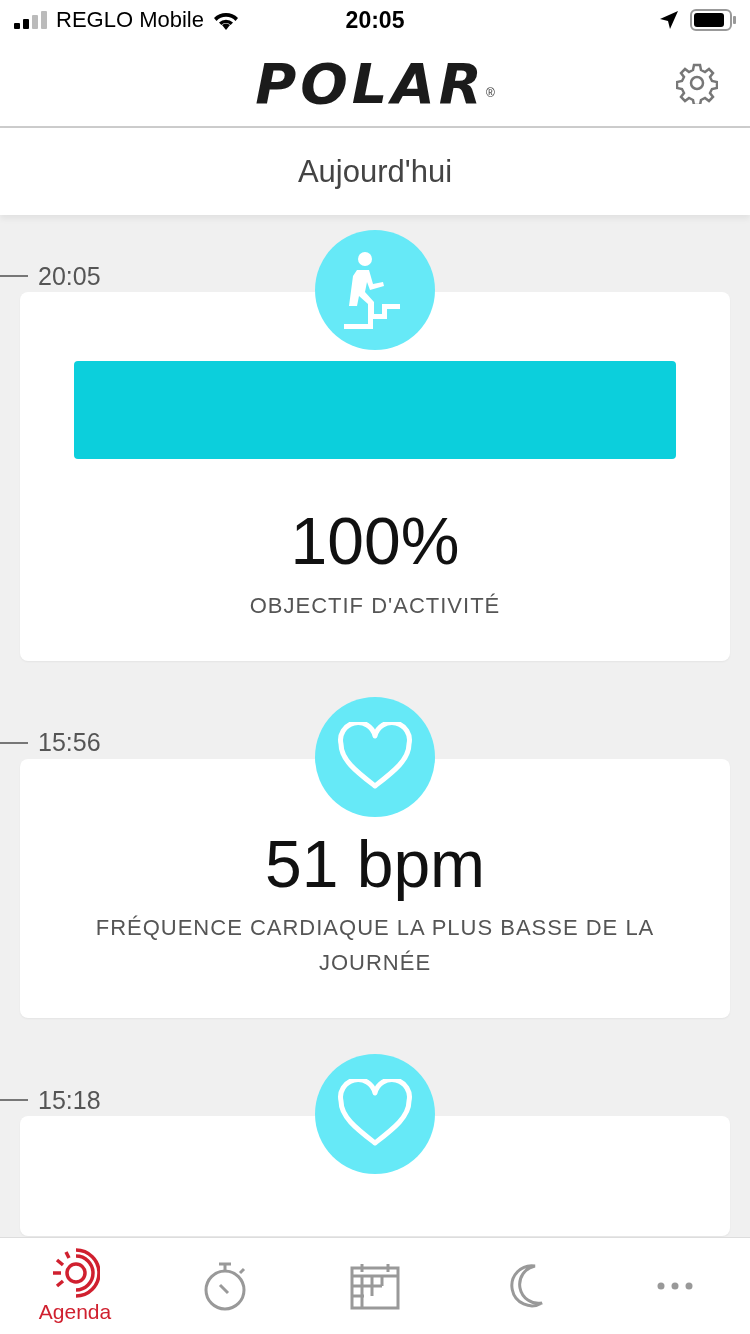  Describe the element at coordinates (375, 864) in the screenshot. I see `metric-value: 51 bpm` at that location.